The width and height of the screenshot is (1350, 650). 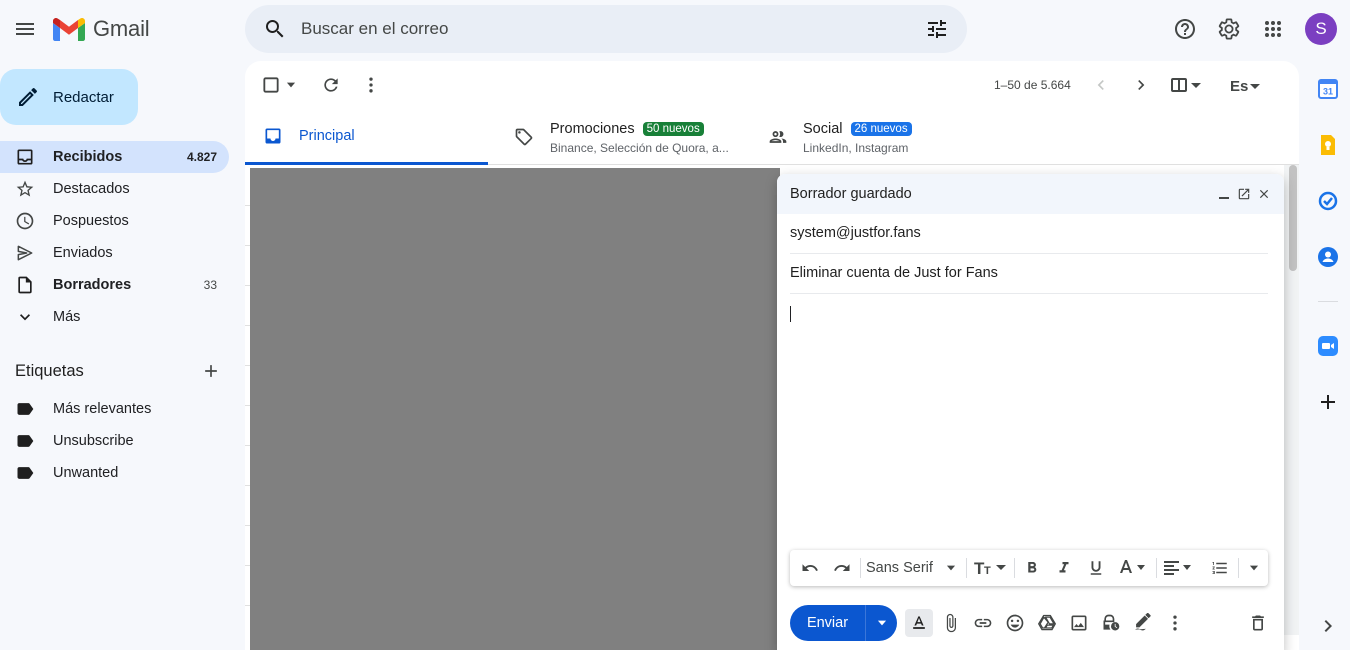 I want to click on close-compose-button, so click(x=1264, y=194).